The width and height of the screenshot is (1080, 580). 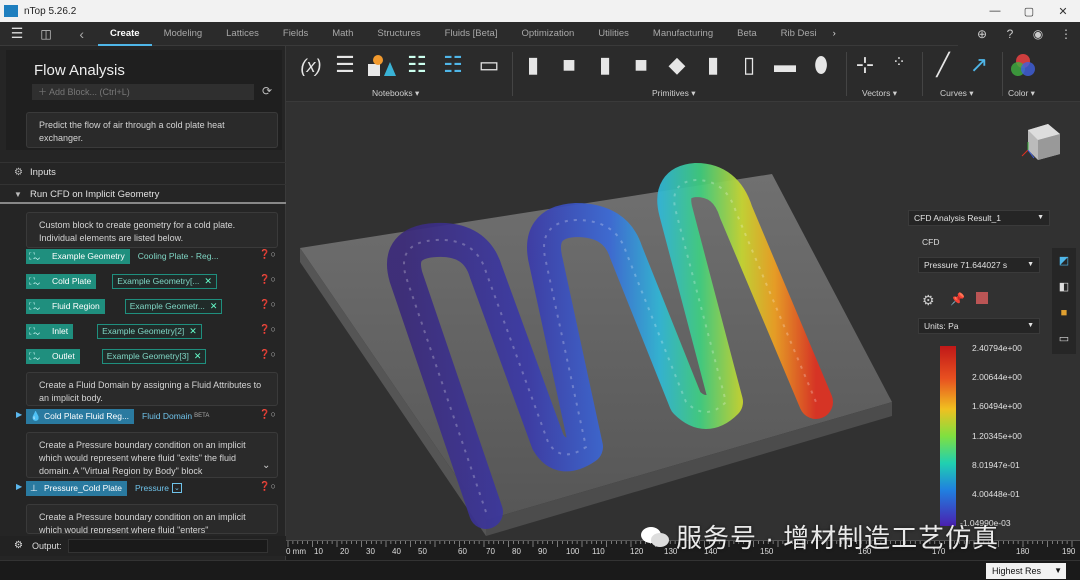 I want to click on variable-icon: (x), so click(x=311, y=66).